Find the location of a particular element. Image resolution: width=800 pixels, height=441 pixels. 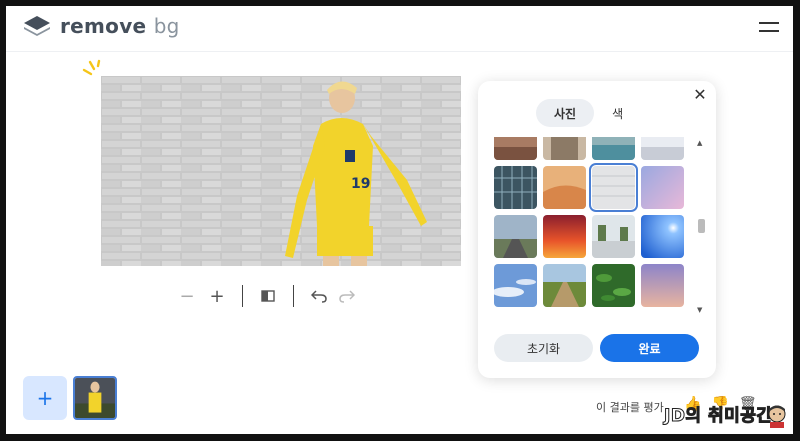

logo: remove bg is located at coordinates (101, 26).